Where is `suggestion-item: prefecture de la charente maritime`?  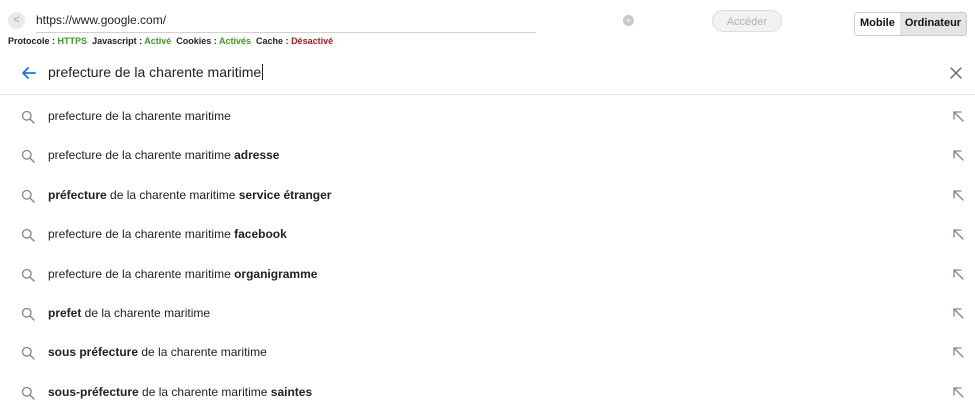
suggestion-item: prefecture de la charente maritime is located at coordinates (487, 116).